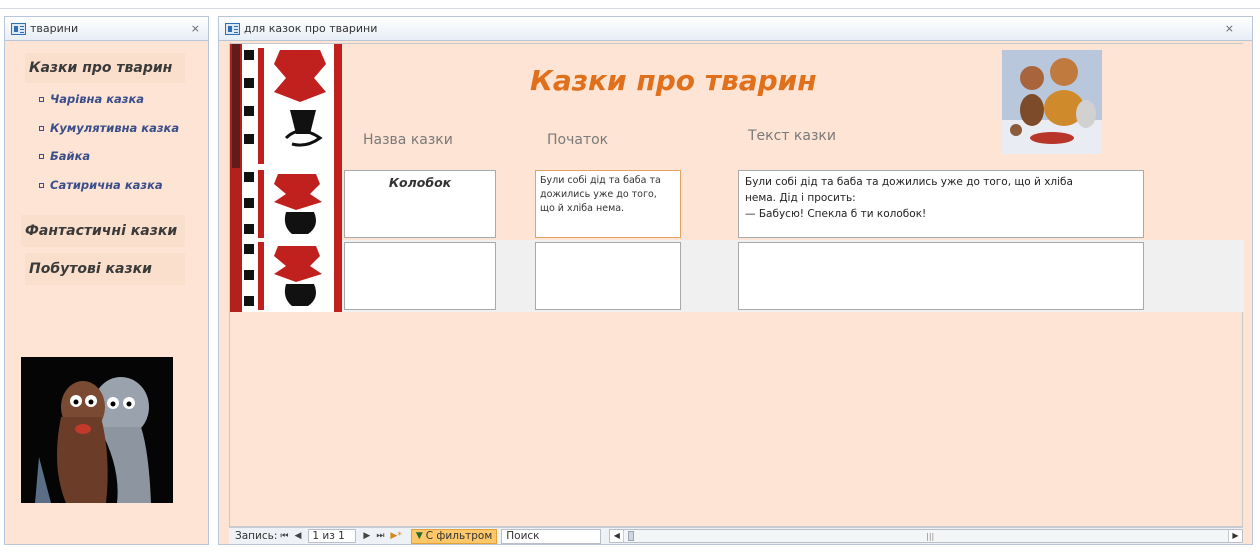 The width and height of the screenshot is (1260, 551). What do you see at coordinates (419, 536) in the screenshot?
I see `filter-icon: ▼` at bounding box center [419, 536].